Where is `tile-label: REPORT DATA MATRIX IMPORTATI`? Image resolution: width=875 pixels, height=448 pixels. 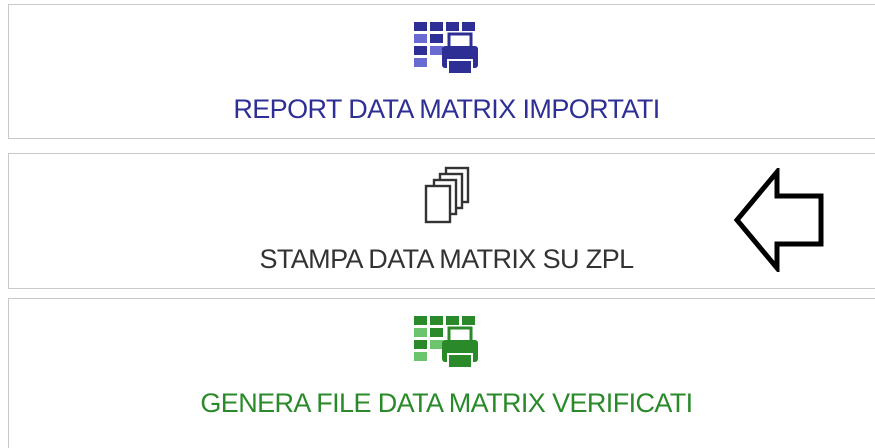 tile-label: REPORT DATA MATRIX IMPORTATI is located at coordinates (446, 109).